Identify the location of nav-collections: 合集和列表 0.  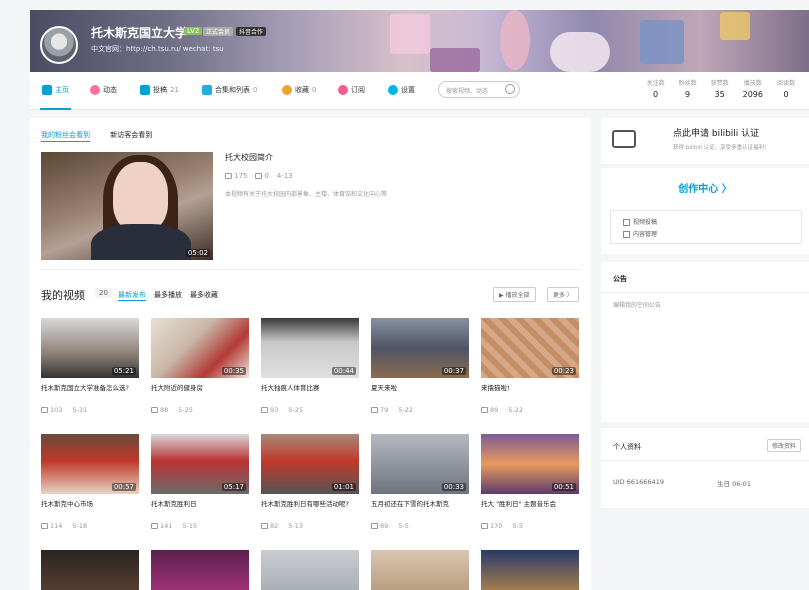
(229, 90).